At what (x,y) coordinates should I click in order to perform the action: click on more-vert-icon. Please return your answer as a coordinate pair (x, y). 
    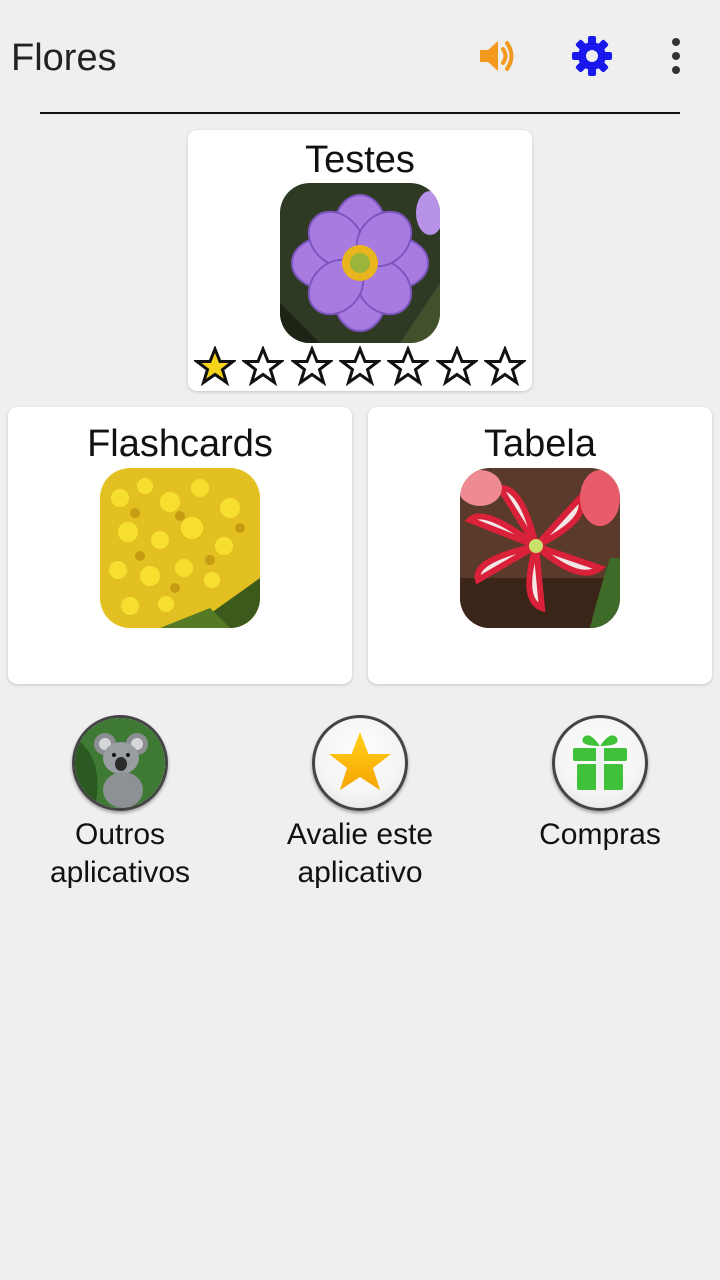
    Looking at the image, I should click on (676, 56).